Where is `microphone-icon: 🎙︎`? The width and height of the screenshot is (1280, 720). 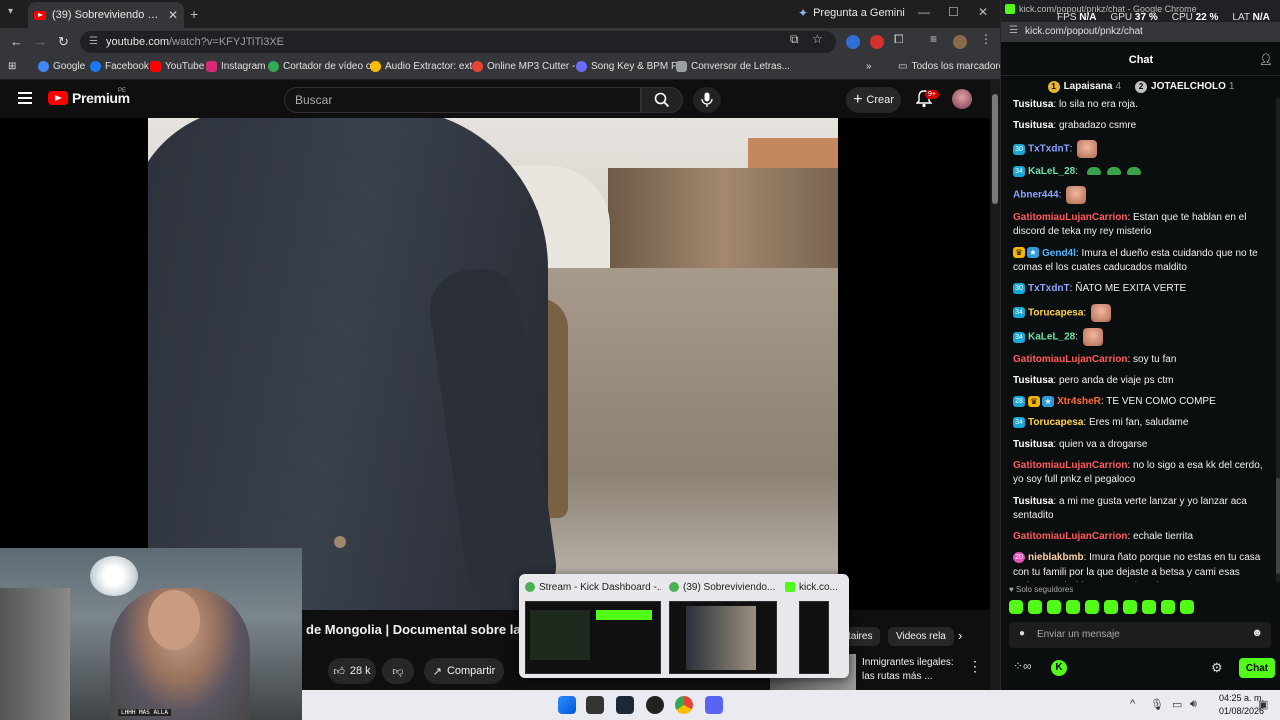 microphone-icon: 🎙︎ is located at coordinates (1157, 704).